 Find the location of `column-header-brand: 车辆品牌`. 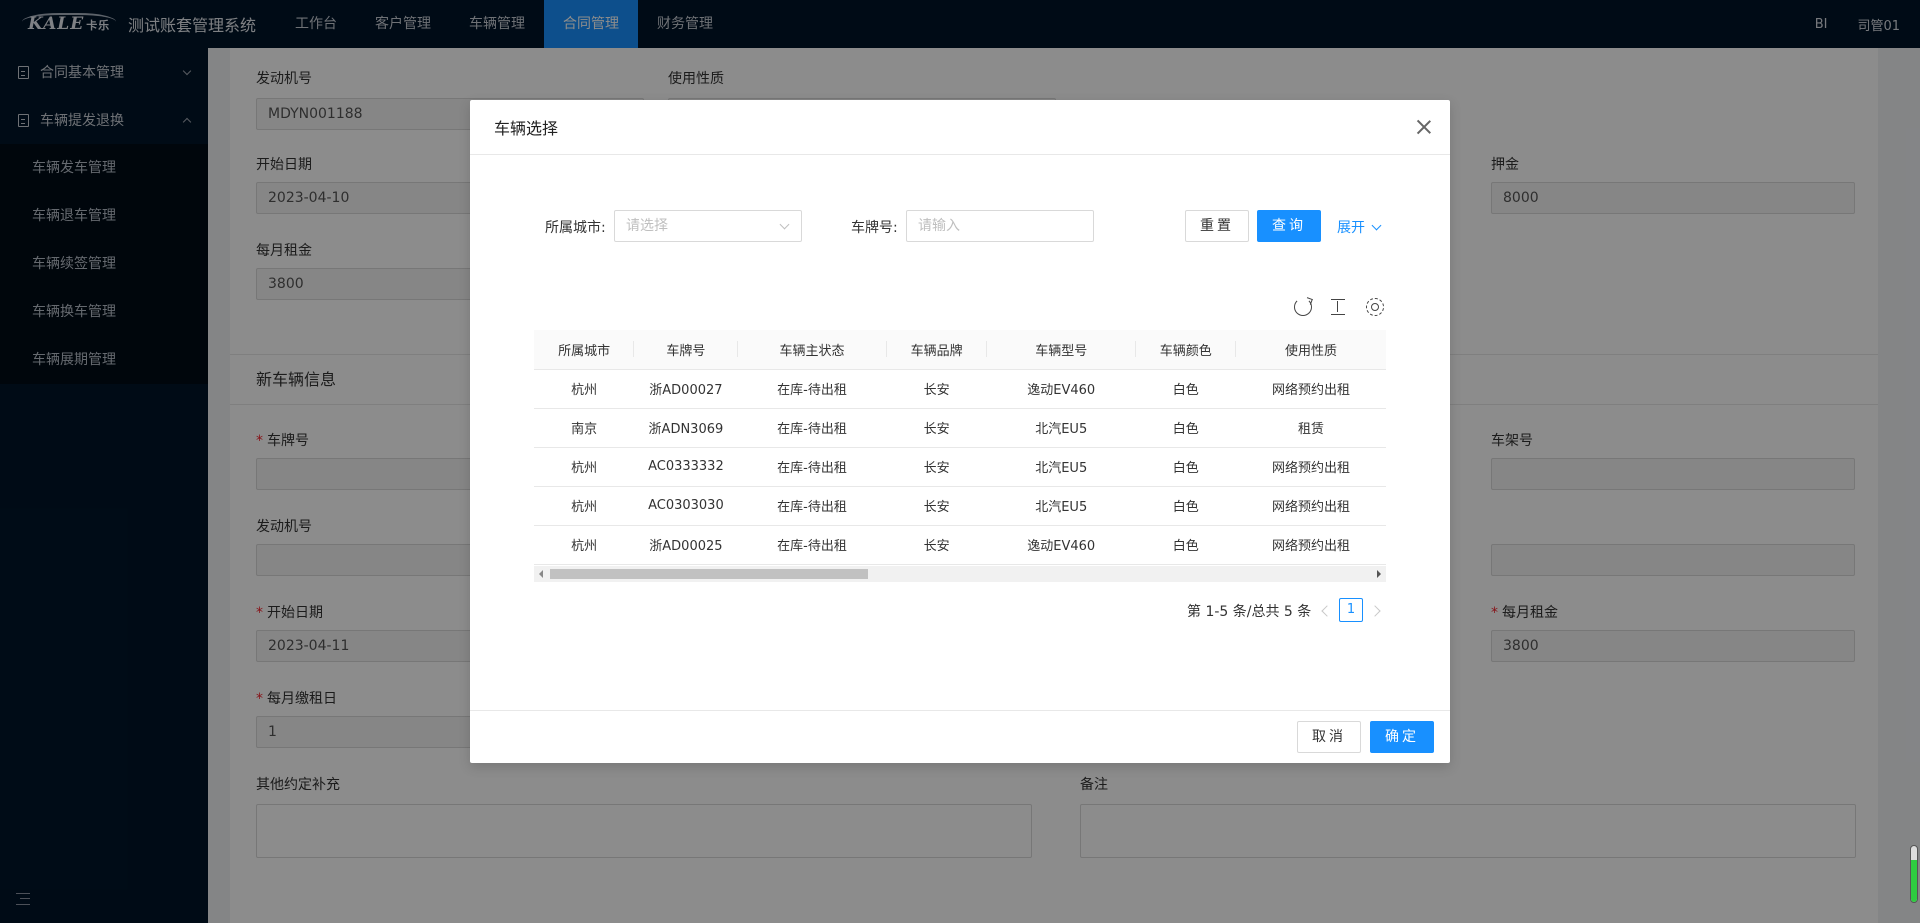

column-header-brand: 车辆品牌 is located at coordinates (936, 350).